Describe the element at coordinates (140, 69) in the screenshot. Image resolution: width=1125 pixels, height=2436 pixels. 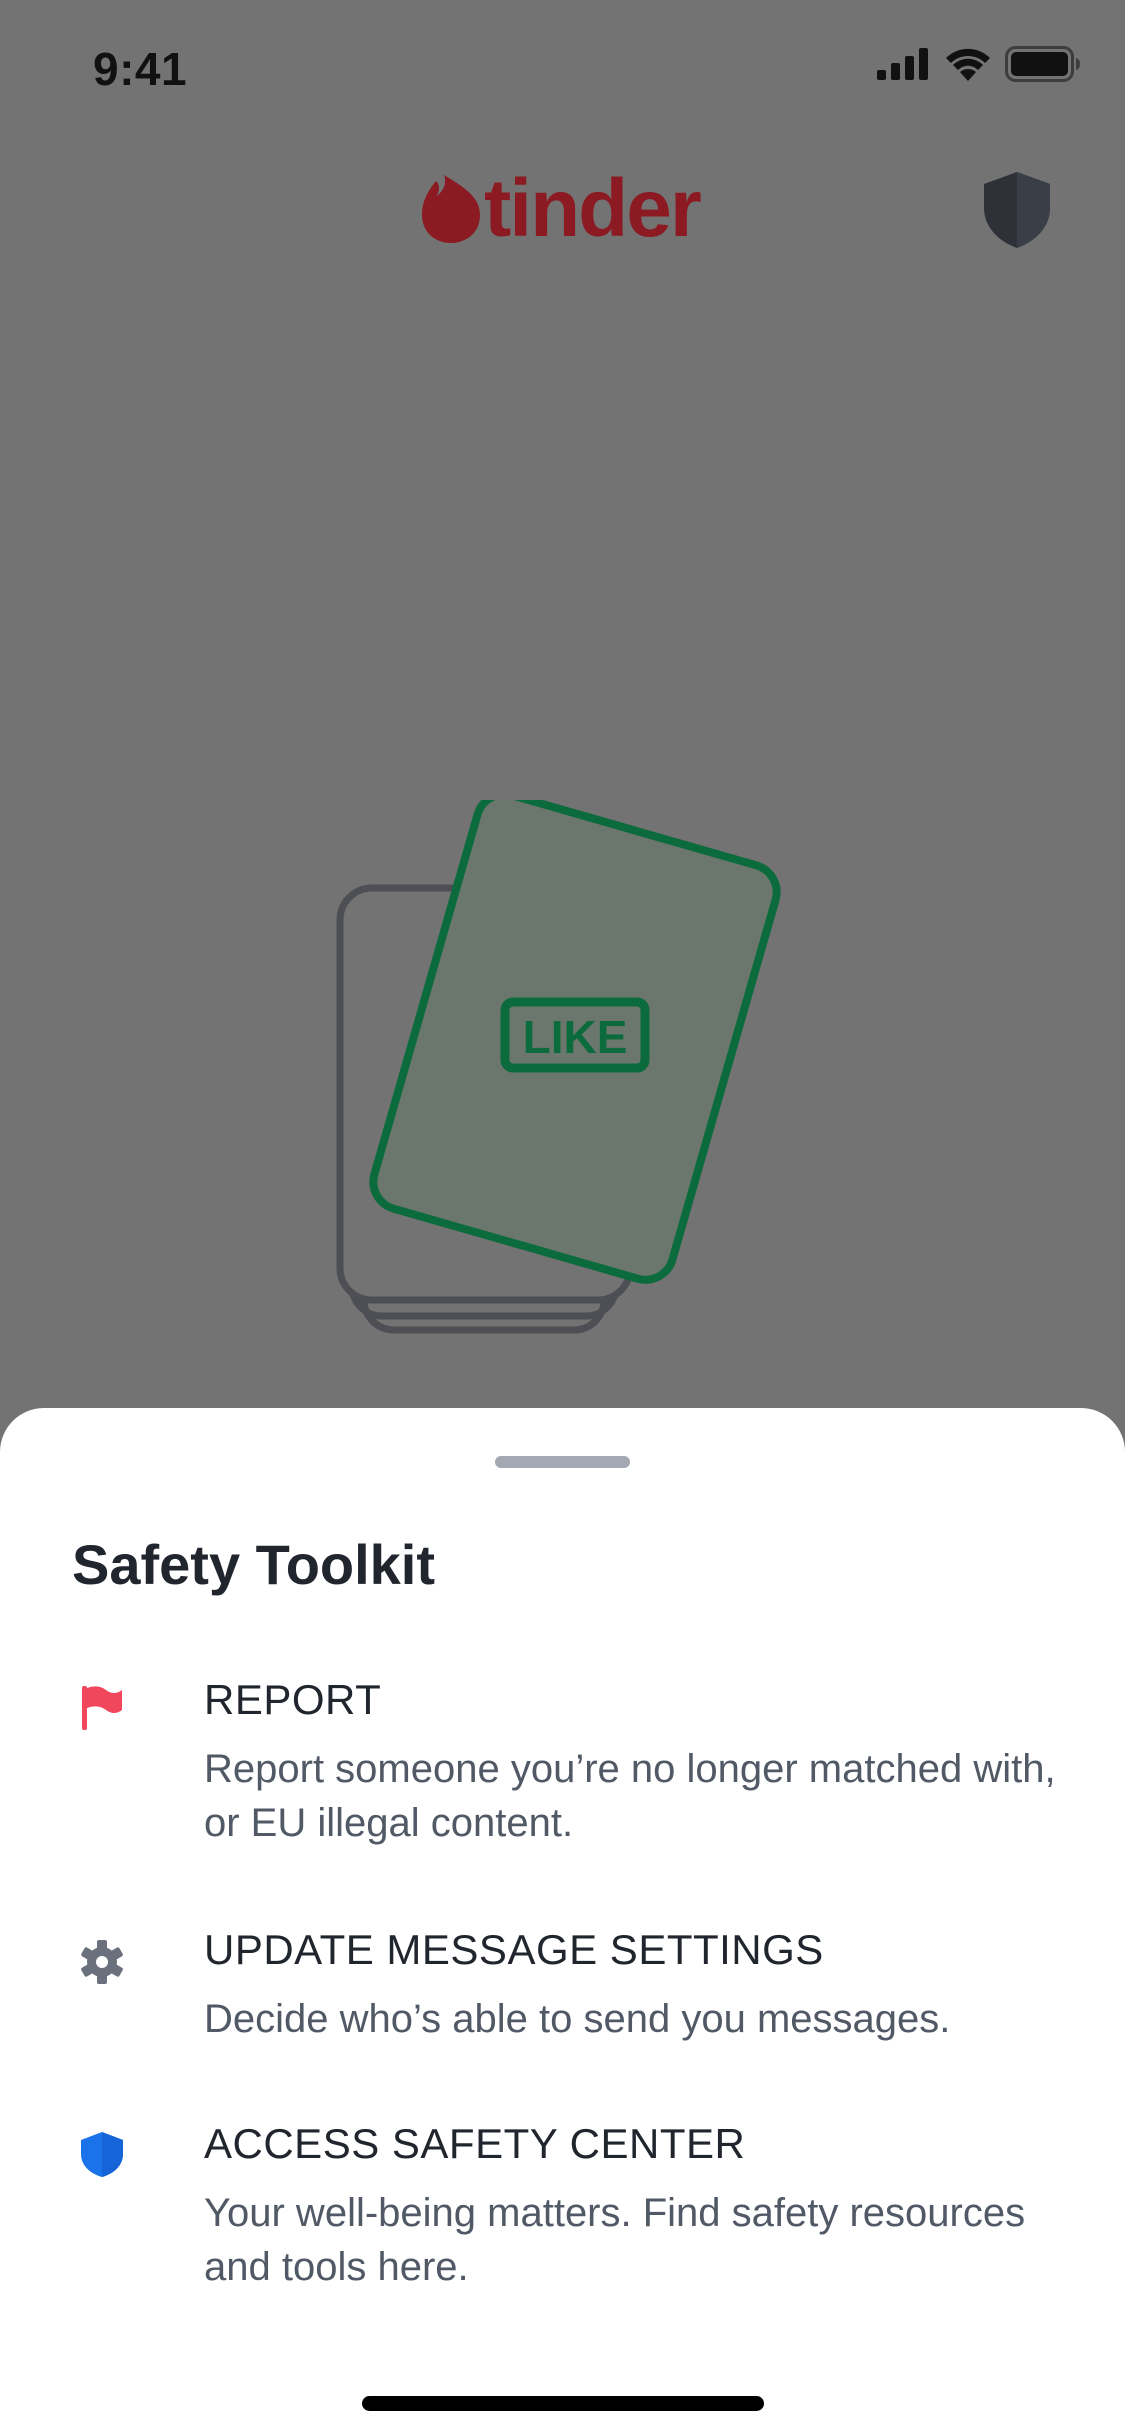
I see `status-time: 9:41` at that location.